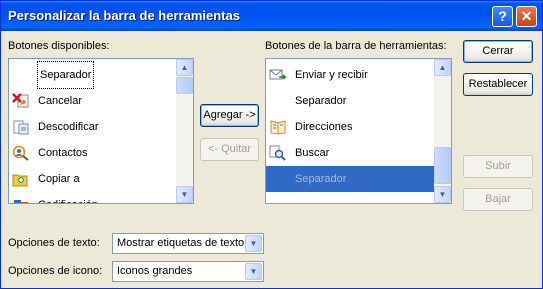  Describe the element at coordinates (20, 100) in the screenshot. I see `cancel-icon` at that location.